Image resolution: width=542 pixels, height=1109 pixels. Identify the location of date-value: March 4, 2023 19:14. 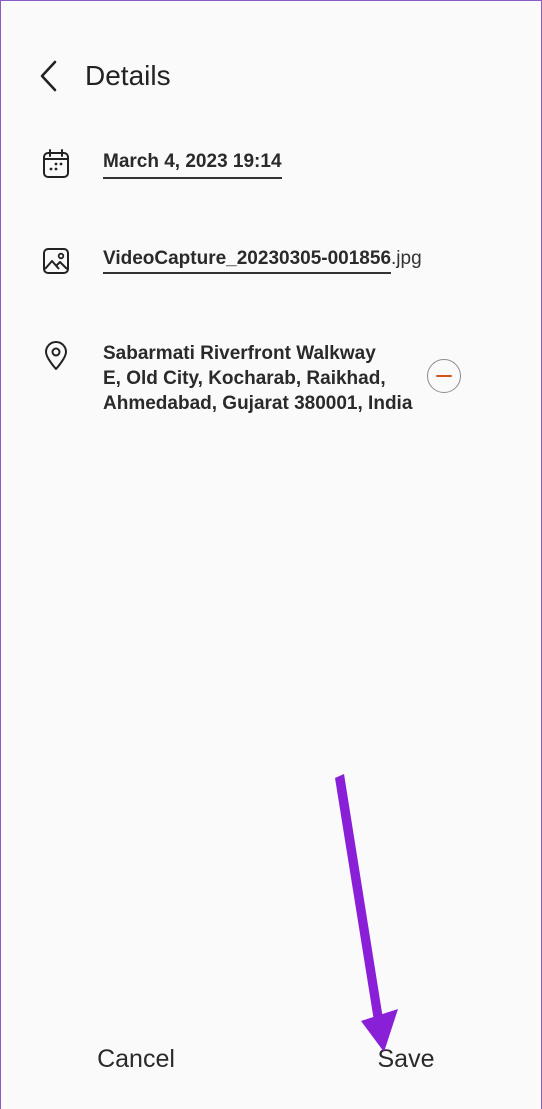
(192, 164).